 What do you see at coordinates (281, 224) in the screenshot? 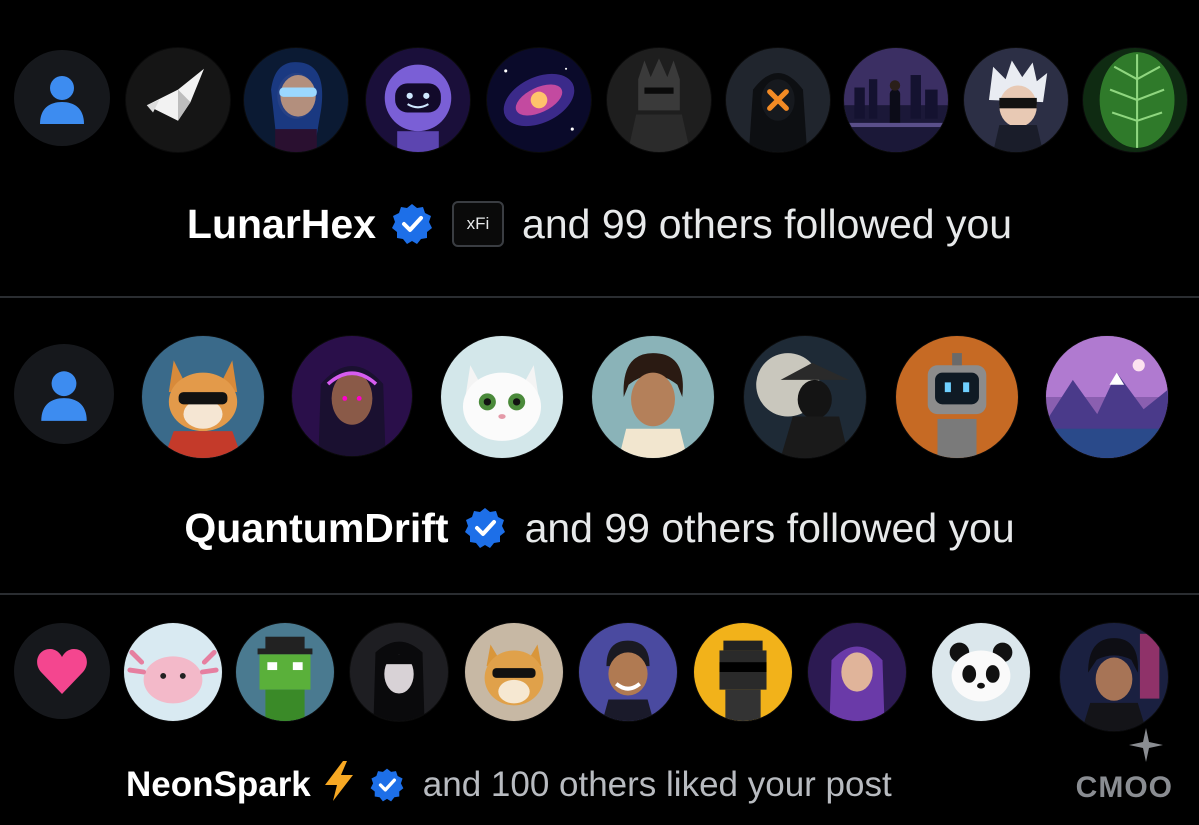
I see `username: LunarHex` at bounding box center [281, 224].